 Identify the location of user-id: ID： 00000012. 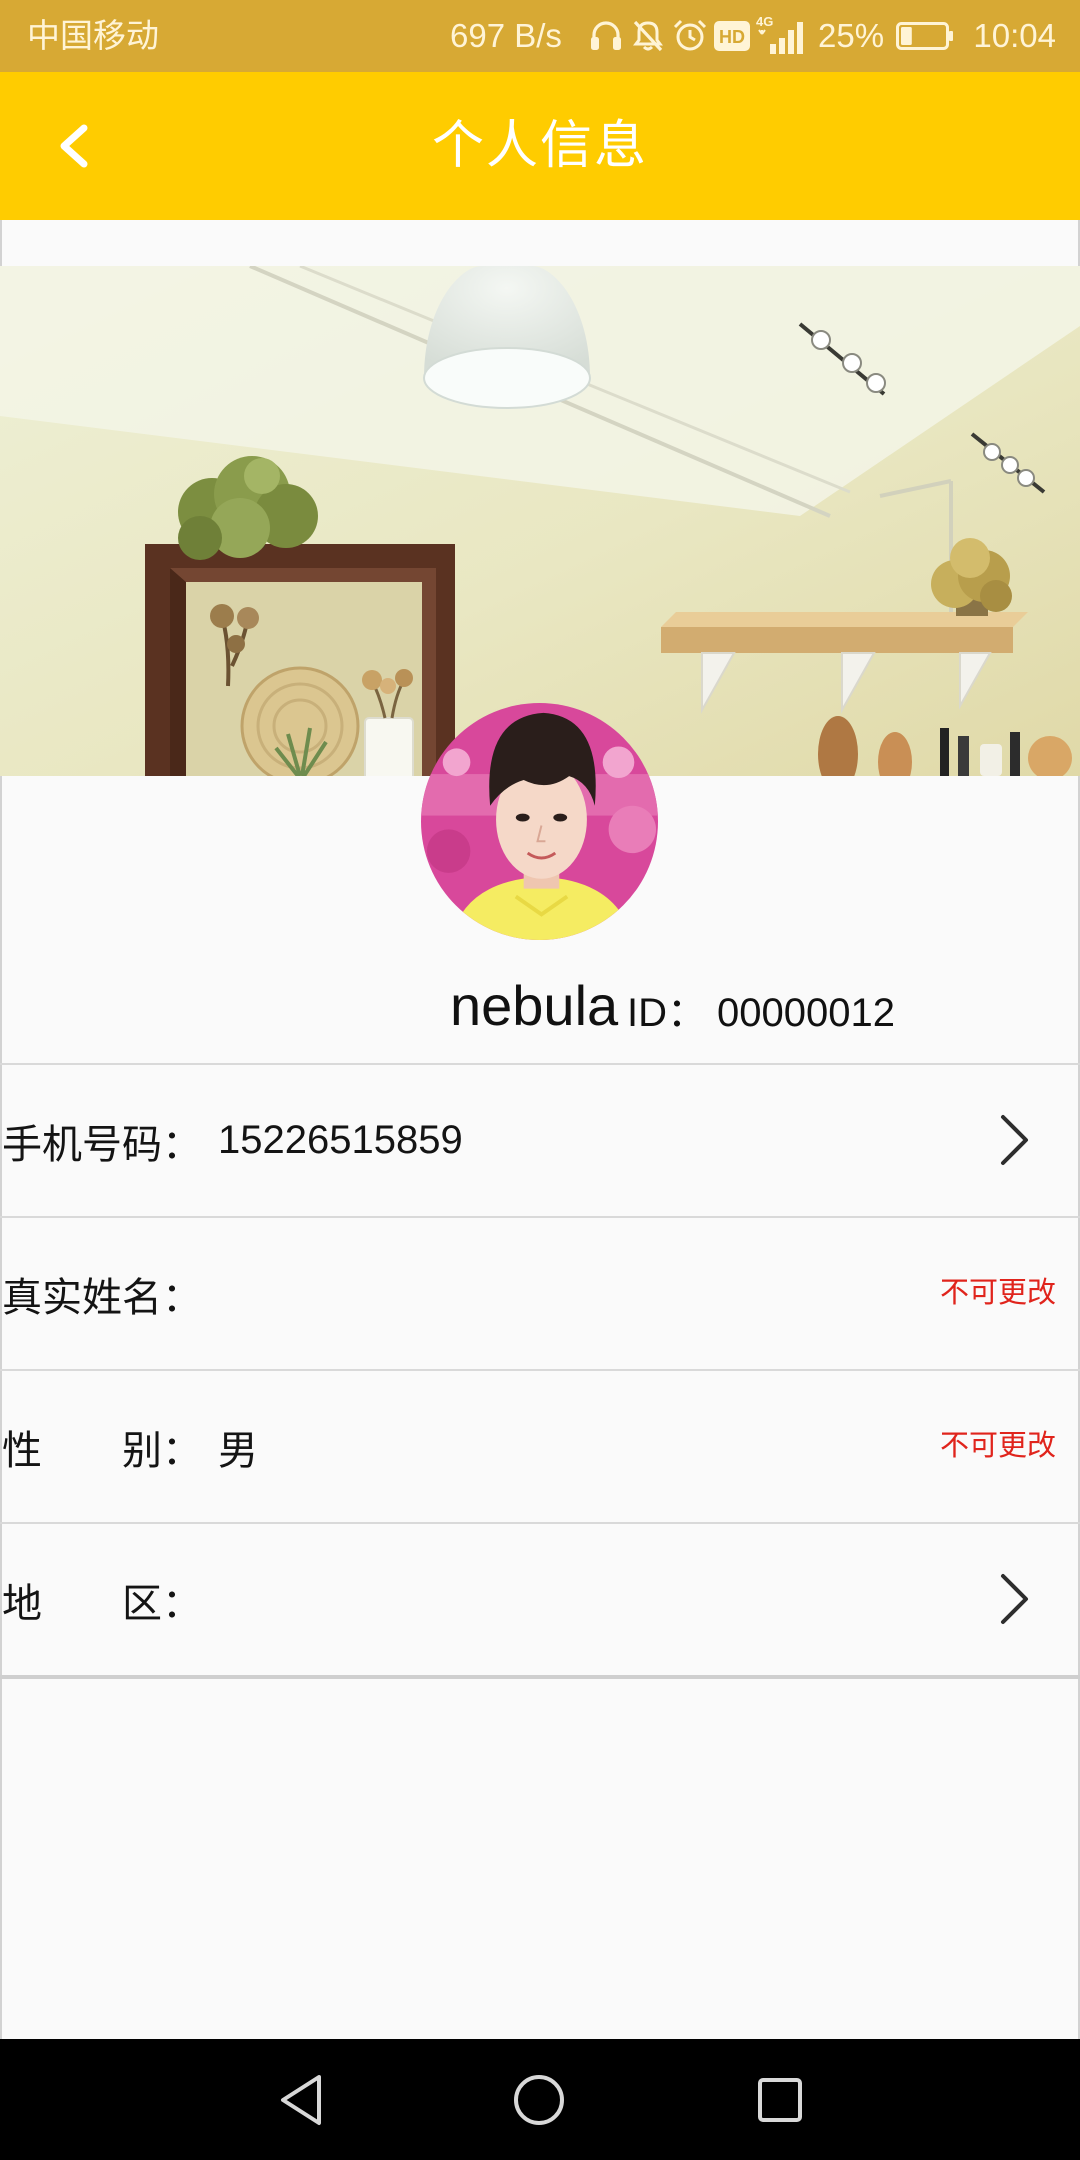
(761, 1013).